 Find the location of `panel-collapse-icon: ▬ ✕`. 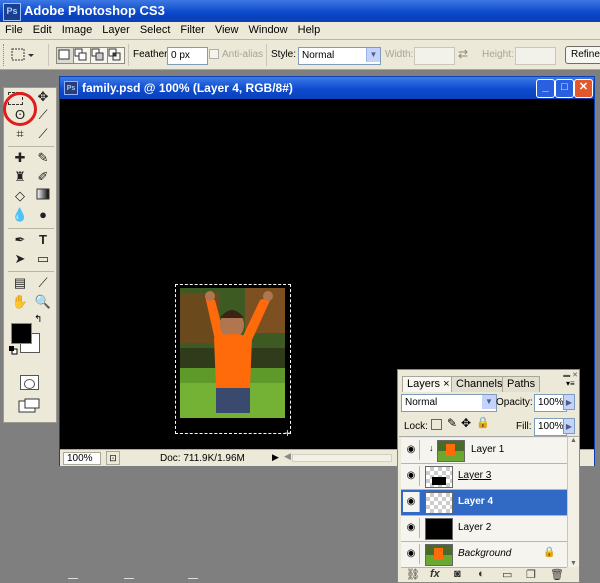

panel-collapse-icon: ▬ ✕ is located at coordinates (563, 375).